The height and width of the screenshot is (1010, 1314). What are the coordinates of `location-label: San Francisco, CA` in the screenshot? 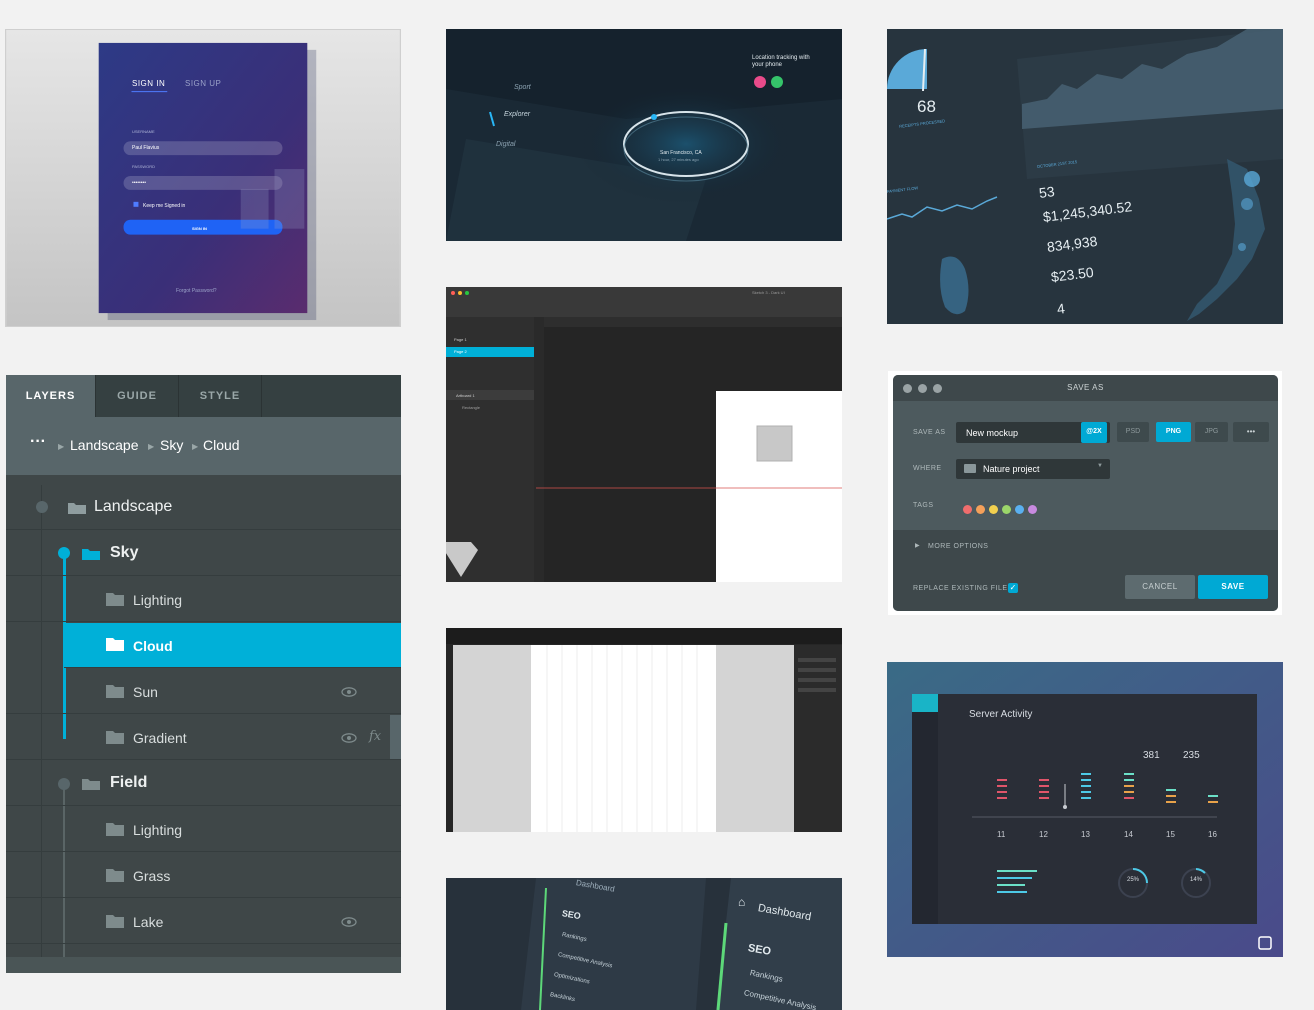 It's located at (681, 153).